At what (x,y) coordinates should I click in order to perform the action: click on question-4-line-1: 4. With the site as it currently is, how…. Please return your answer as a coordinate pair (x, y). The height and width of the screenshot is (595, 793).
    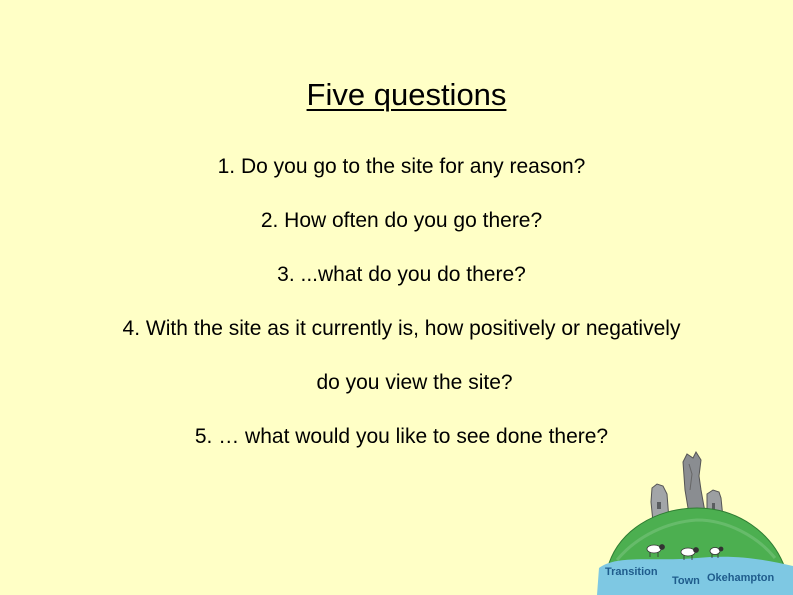
    Looking at the image, I should click on (401, 328).